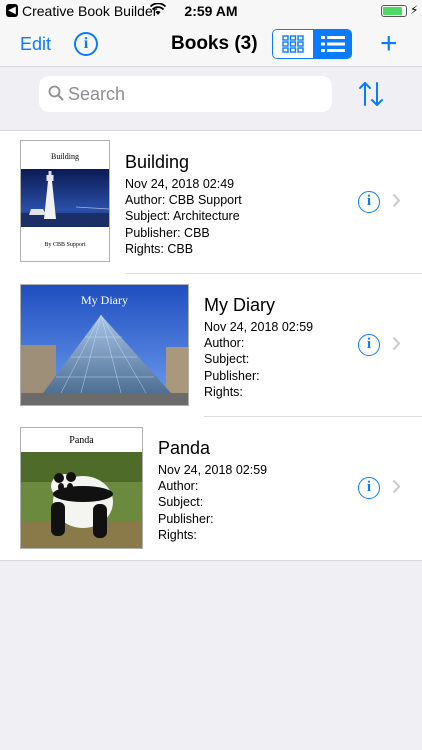  I want to click on add-book-button: +, so click(389, 44).